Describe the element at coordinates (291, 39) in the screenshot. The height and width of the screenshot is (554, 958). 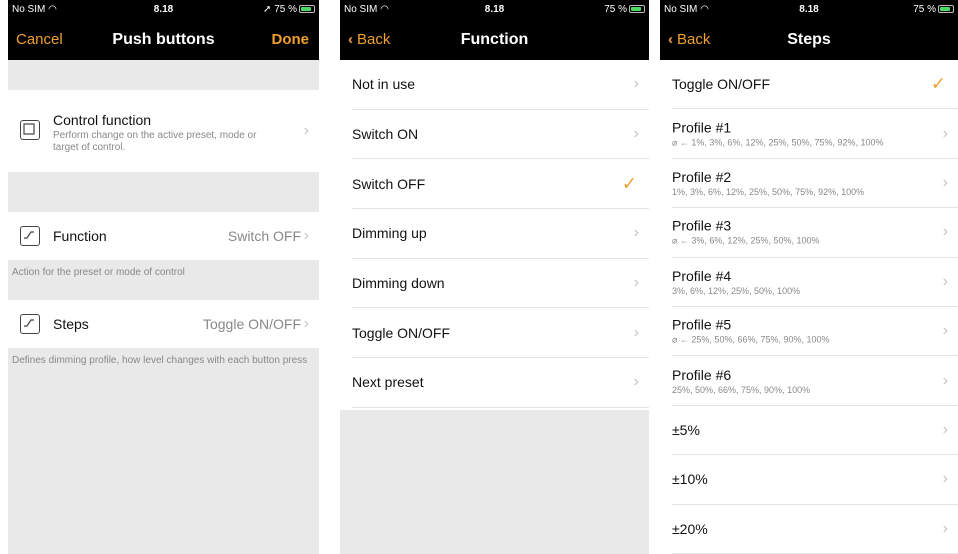
I see `done-button: Done` at that location.